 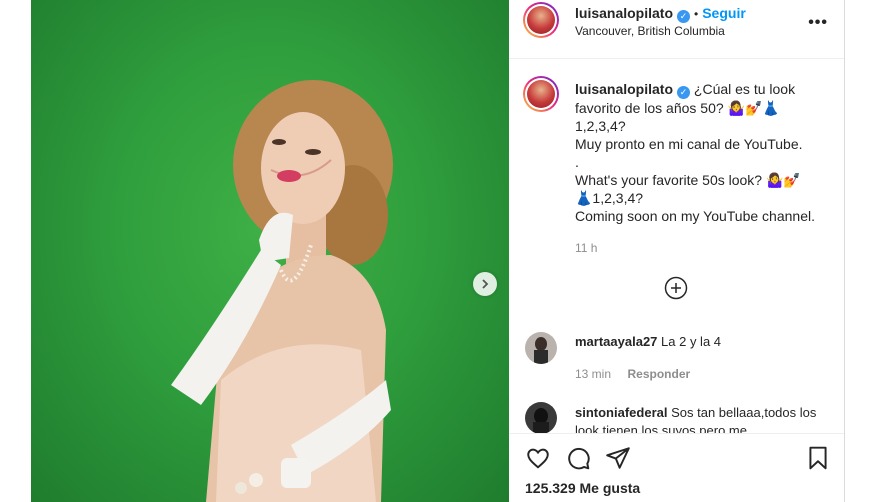 I want to click on comment-row: martaayala27 La 2 y la 4, so click(x=648, y=341).